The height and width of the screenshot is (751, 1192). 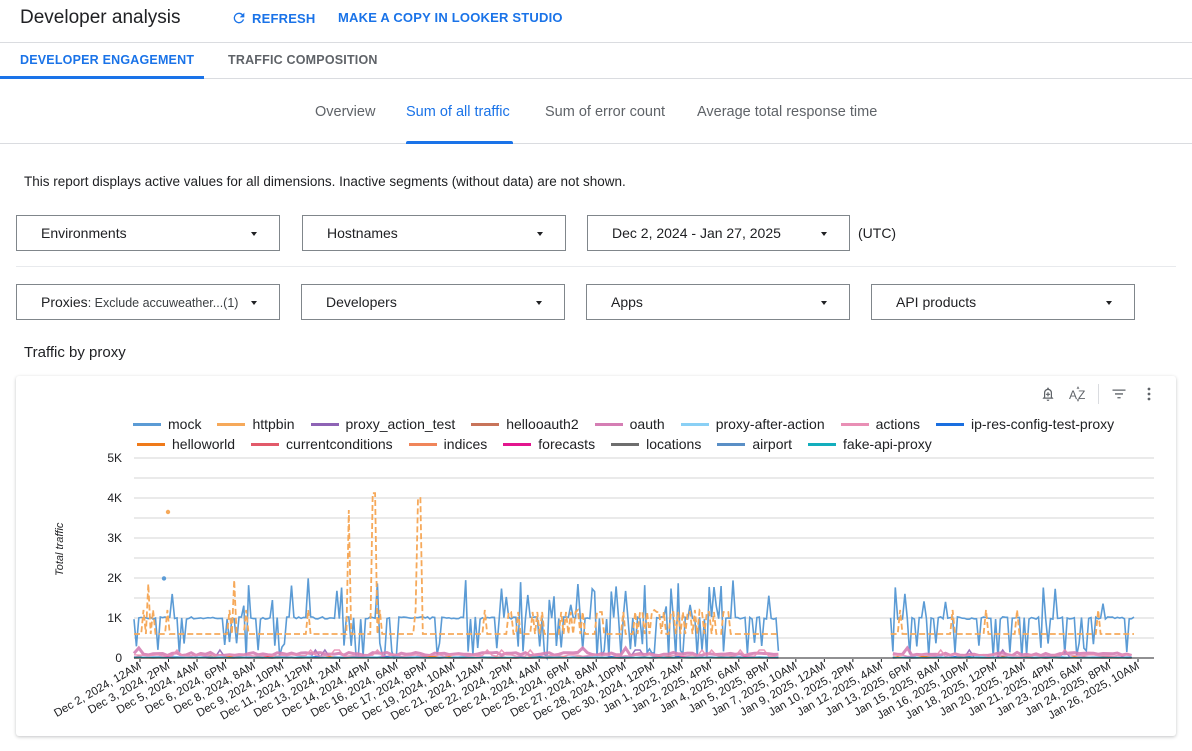 I want to click on proxies-field-name: Proxies, so click(x=64, y=302).